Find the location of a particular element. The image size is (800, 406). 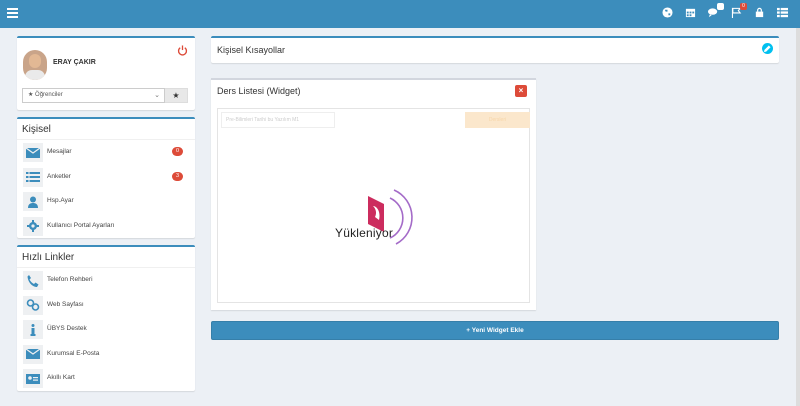

loading-text: Yükleniyor is located at coordinates (364, 233).